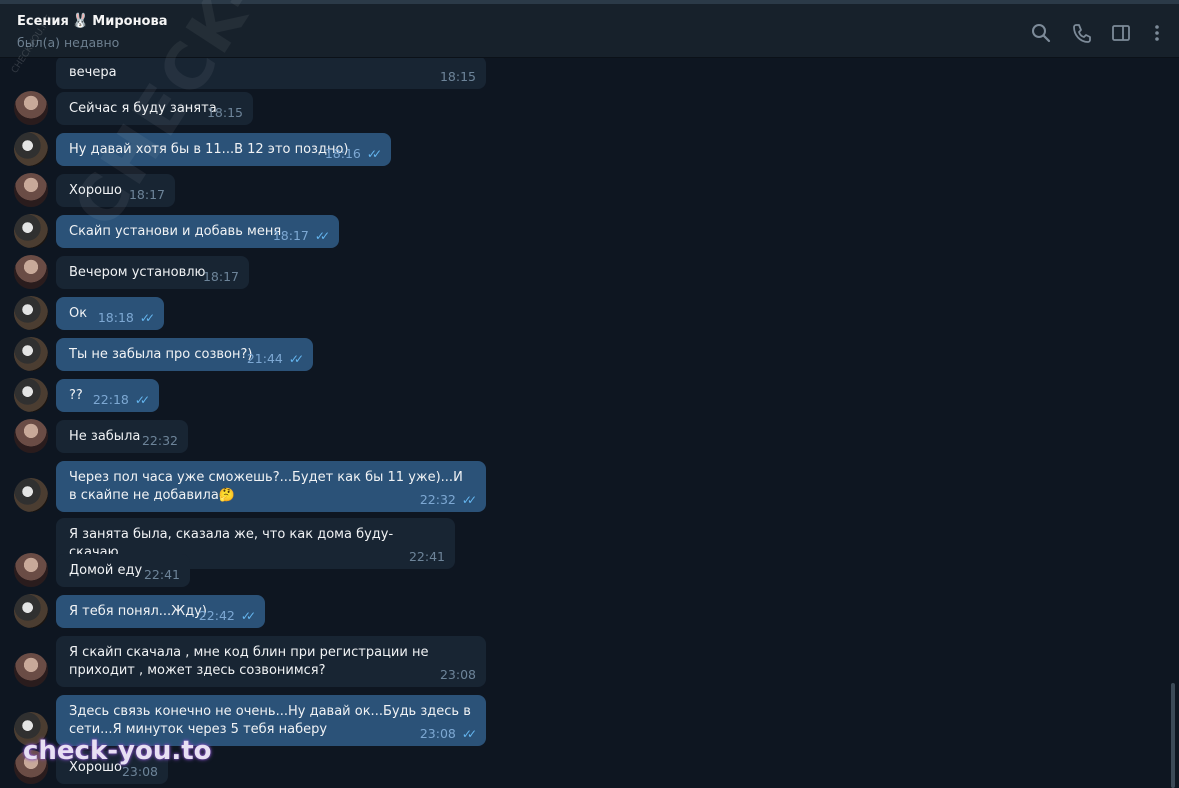  I want to click on message-outgoing: ?? 22:18 ✓✓, so click(107, 395).